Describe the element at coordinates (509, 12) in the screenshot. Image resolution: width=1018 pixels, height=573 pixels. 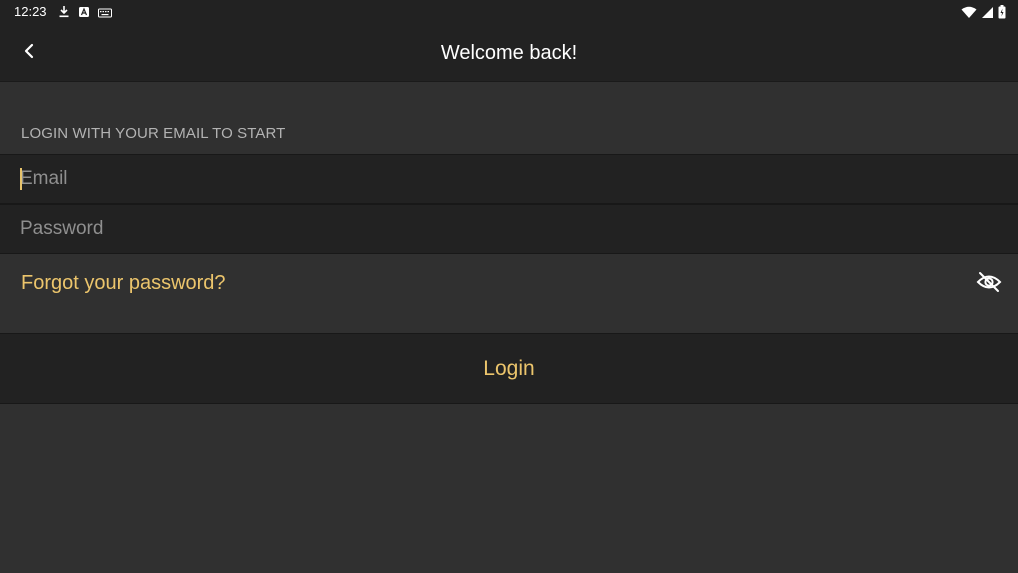
I see `status-bar: 12:23` at that location.